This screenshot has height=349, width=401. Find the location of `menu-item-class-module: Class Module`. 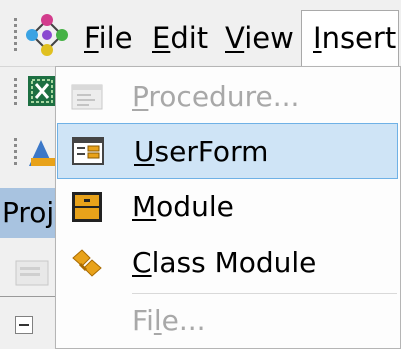

menu-item-class-module: Class Module is located at coordinates (228, 263).